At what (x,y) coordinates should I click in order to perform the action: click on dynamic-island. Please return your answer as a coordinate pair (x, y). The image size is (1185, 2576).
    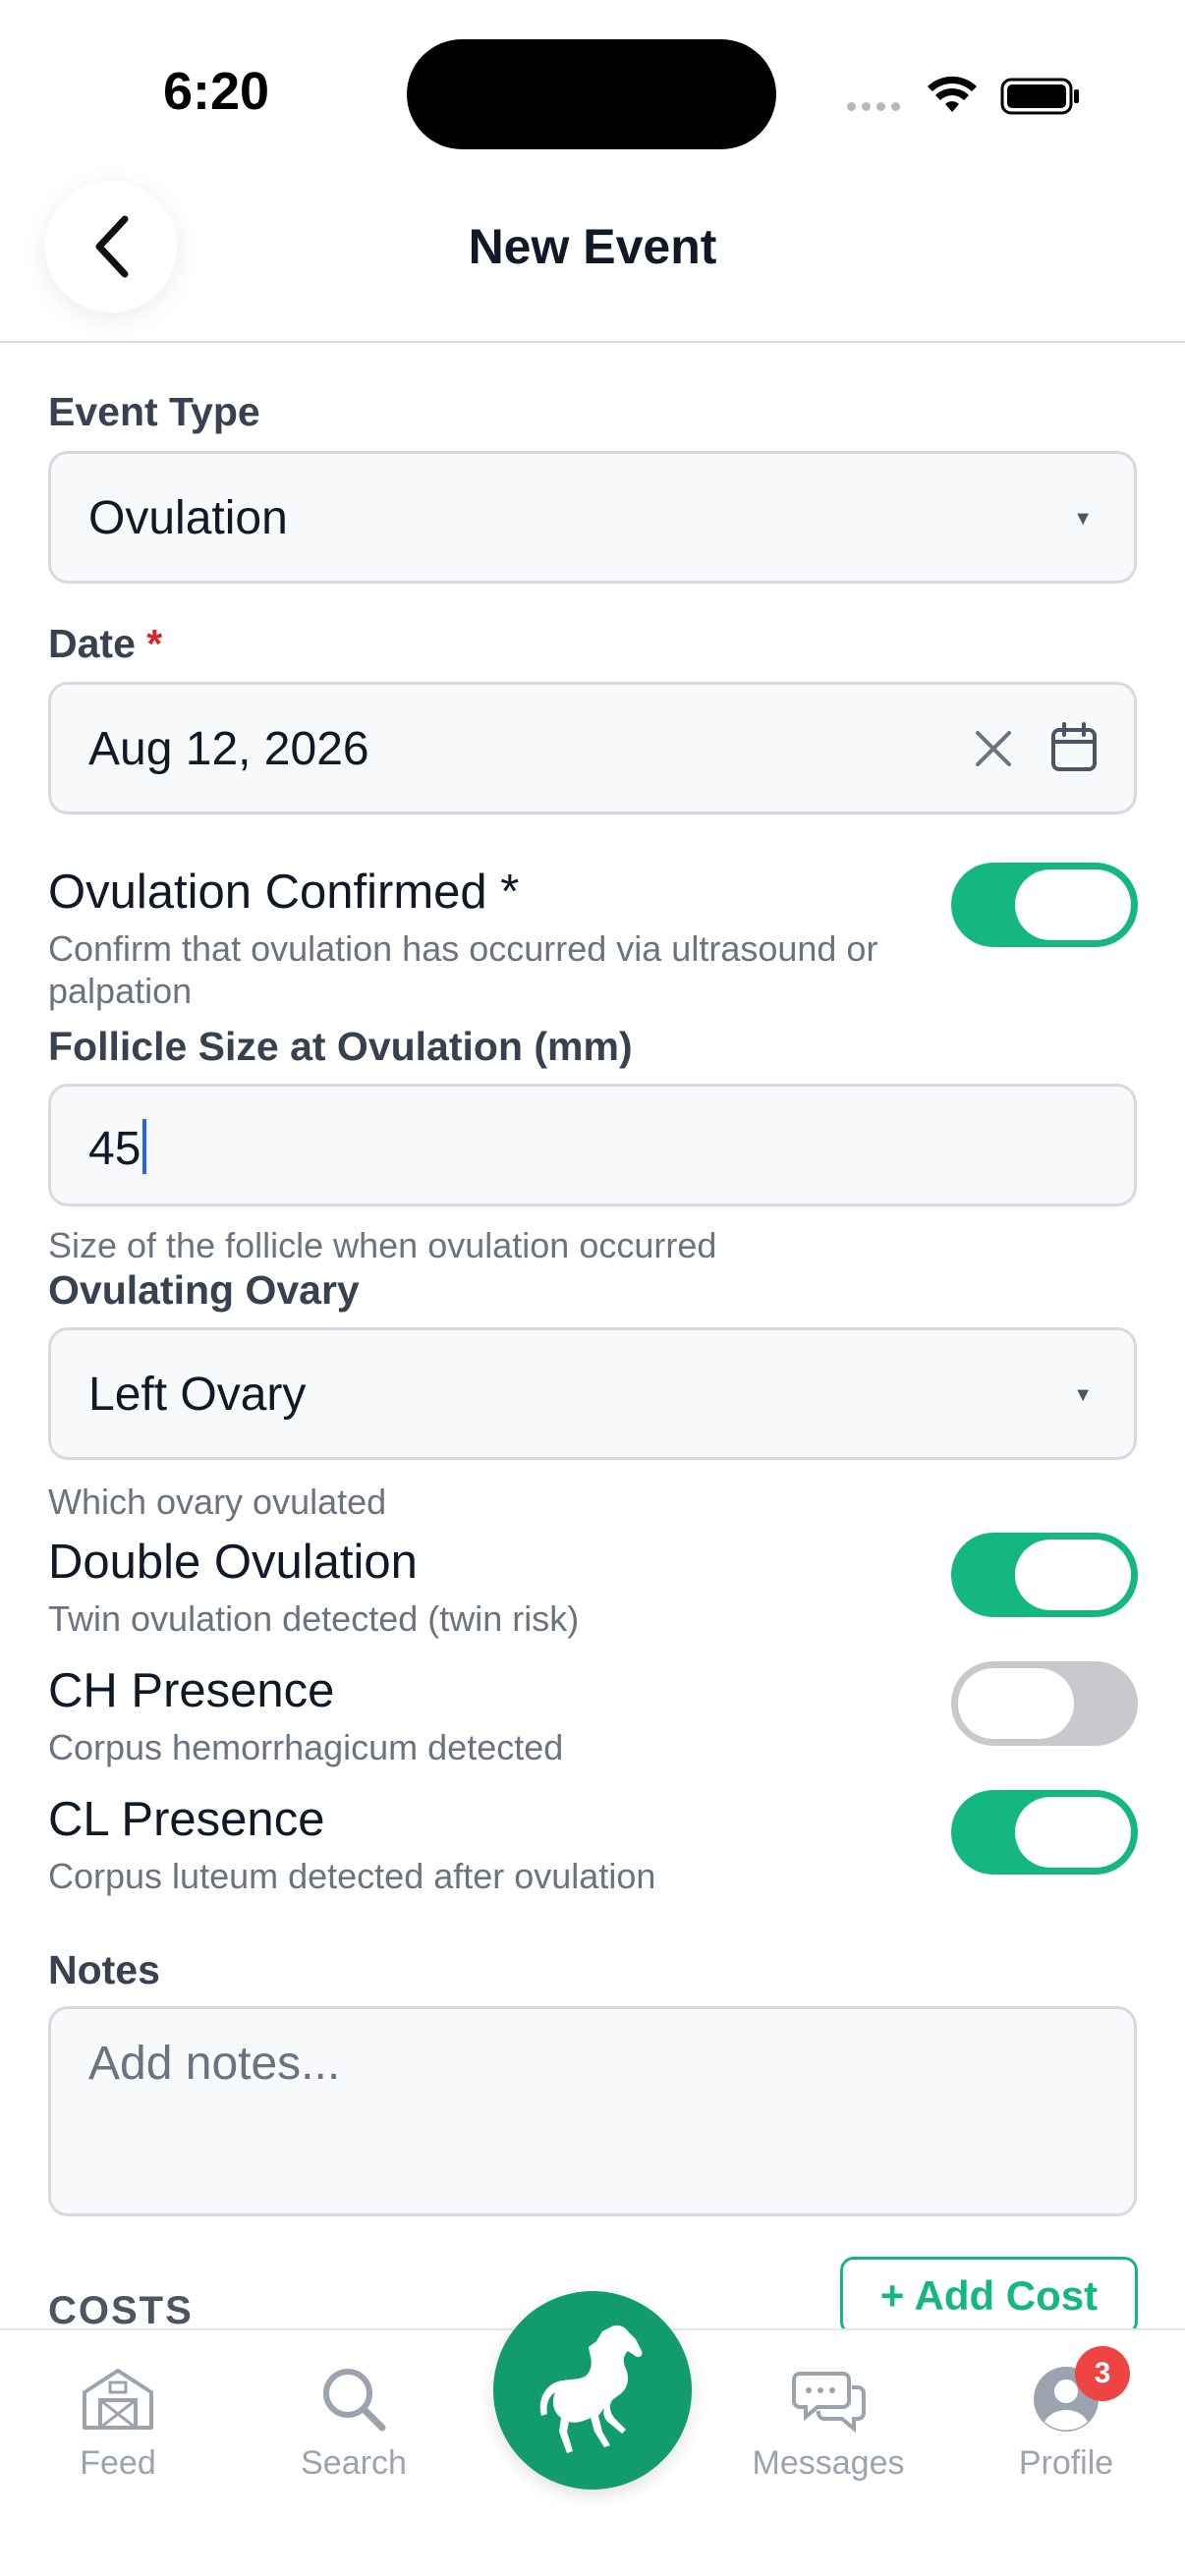
    Looking at the image, I should click on (592, 94).